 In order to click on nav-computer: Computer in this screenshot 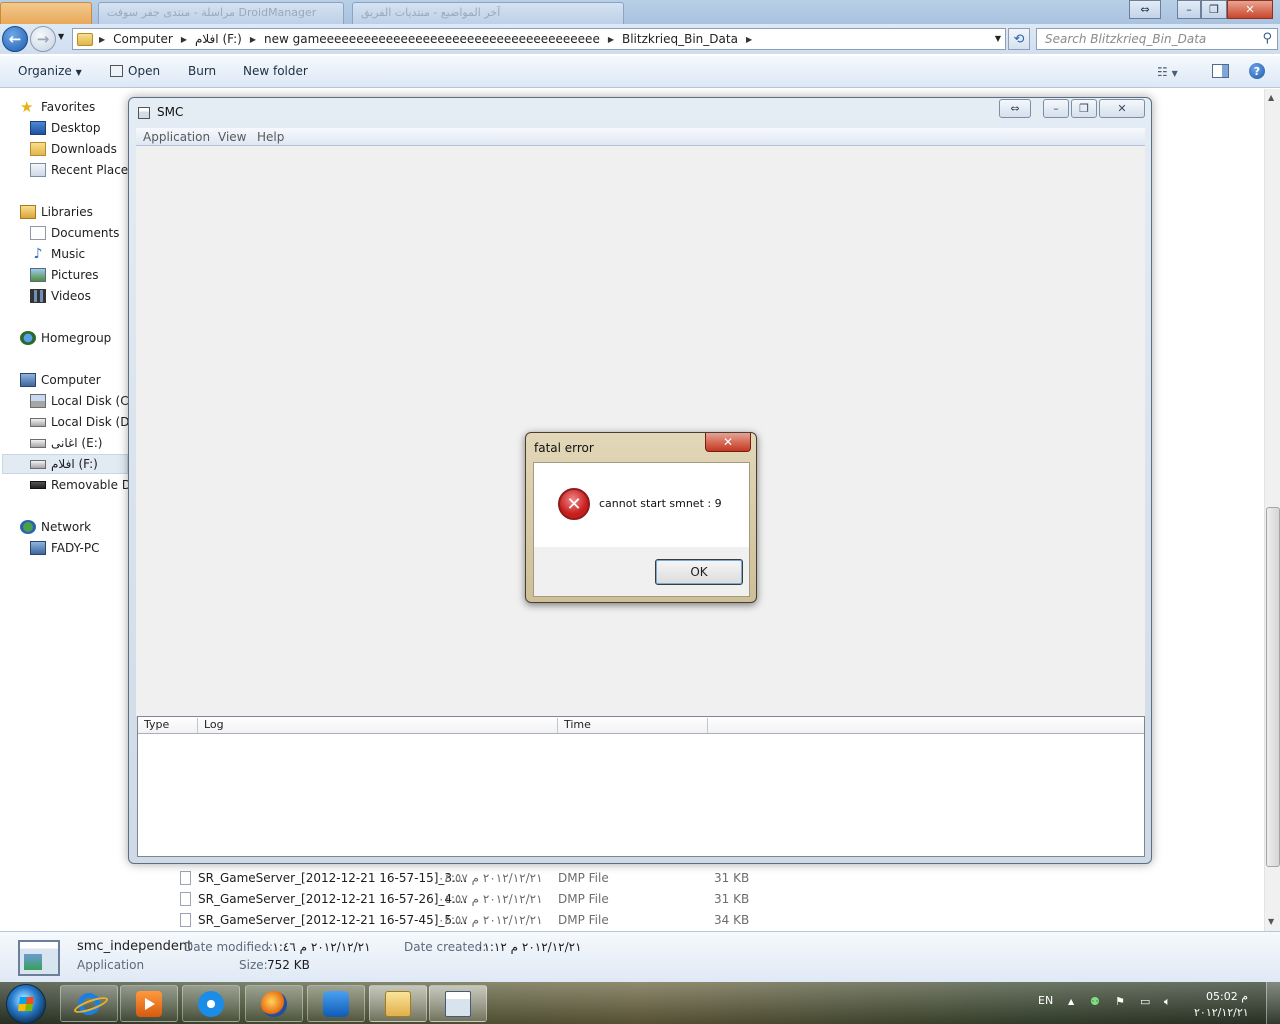, I will do `click(60, 380)`.